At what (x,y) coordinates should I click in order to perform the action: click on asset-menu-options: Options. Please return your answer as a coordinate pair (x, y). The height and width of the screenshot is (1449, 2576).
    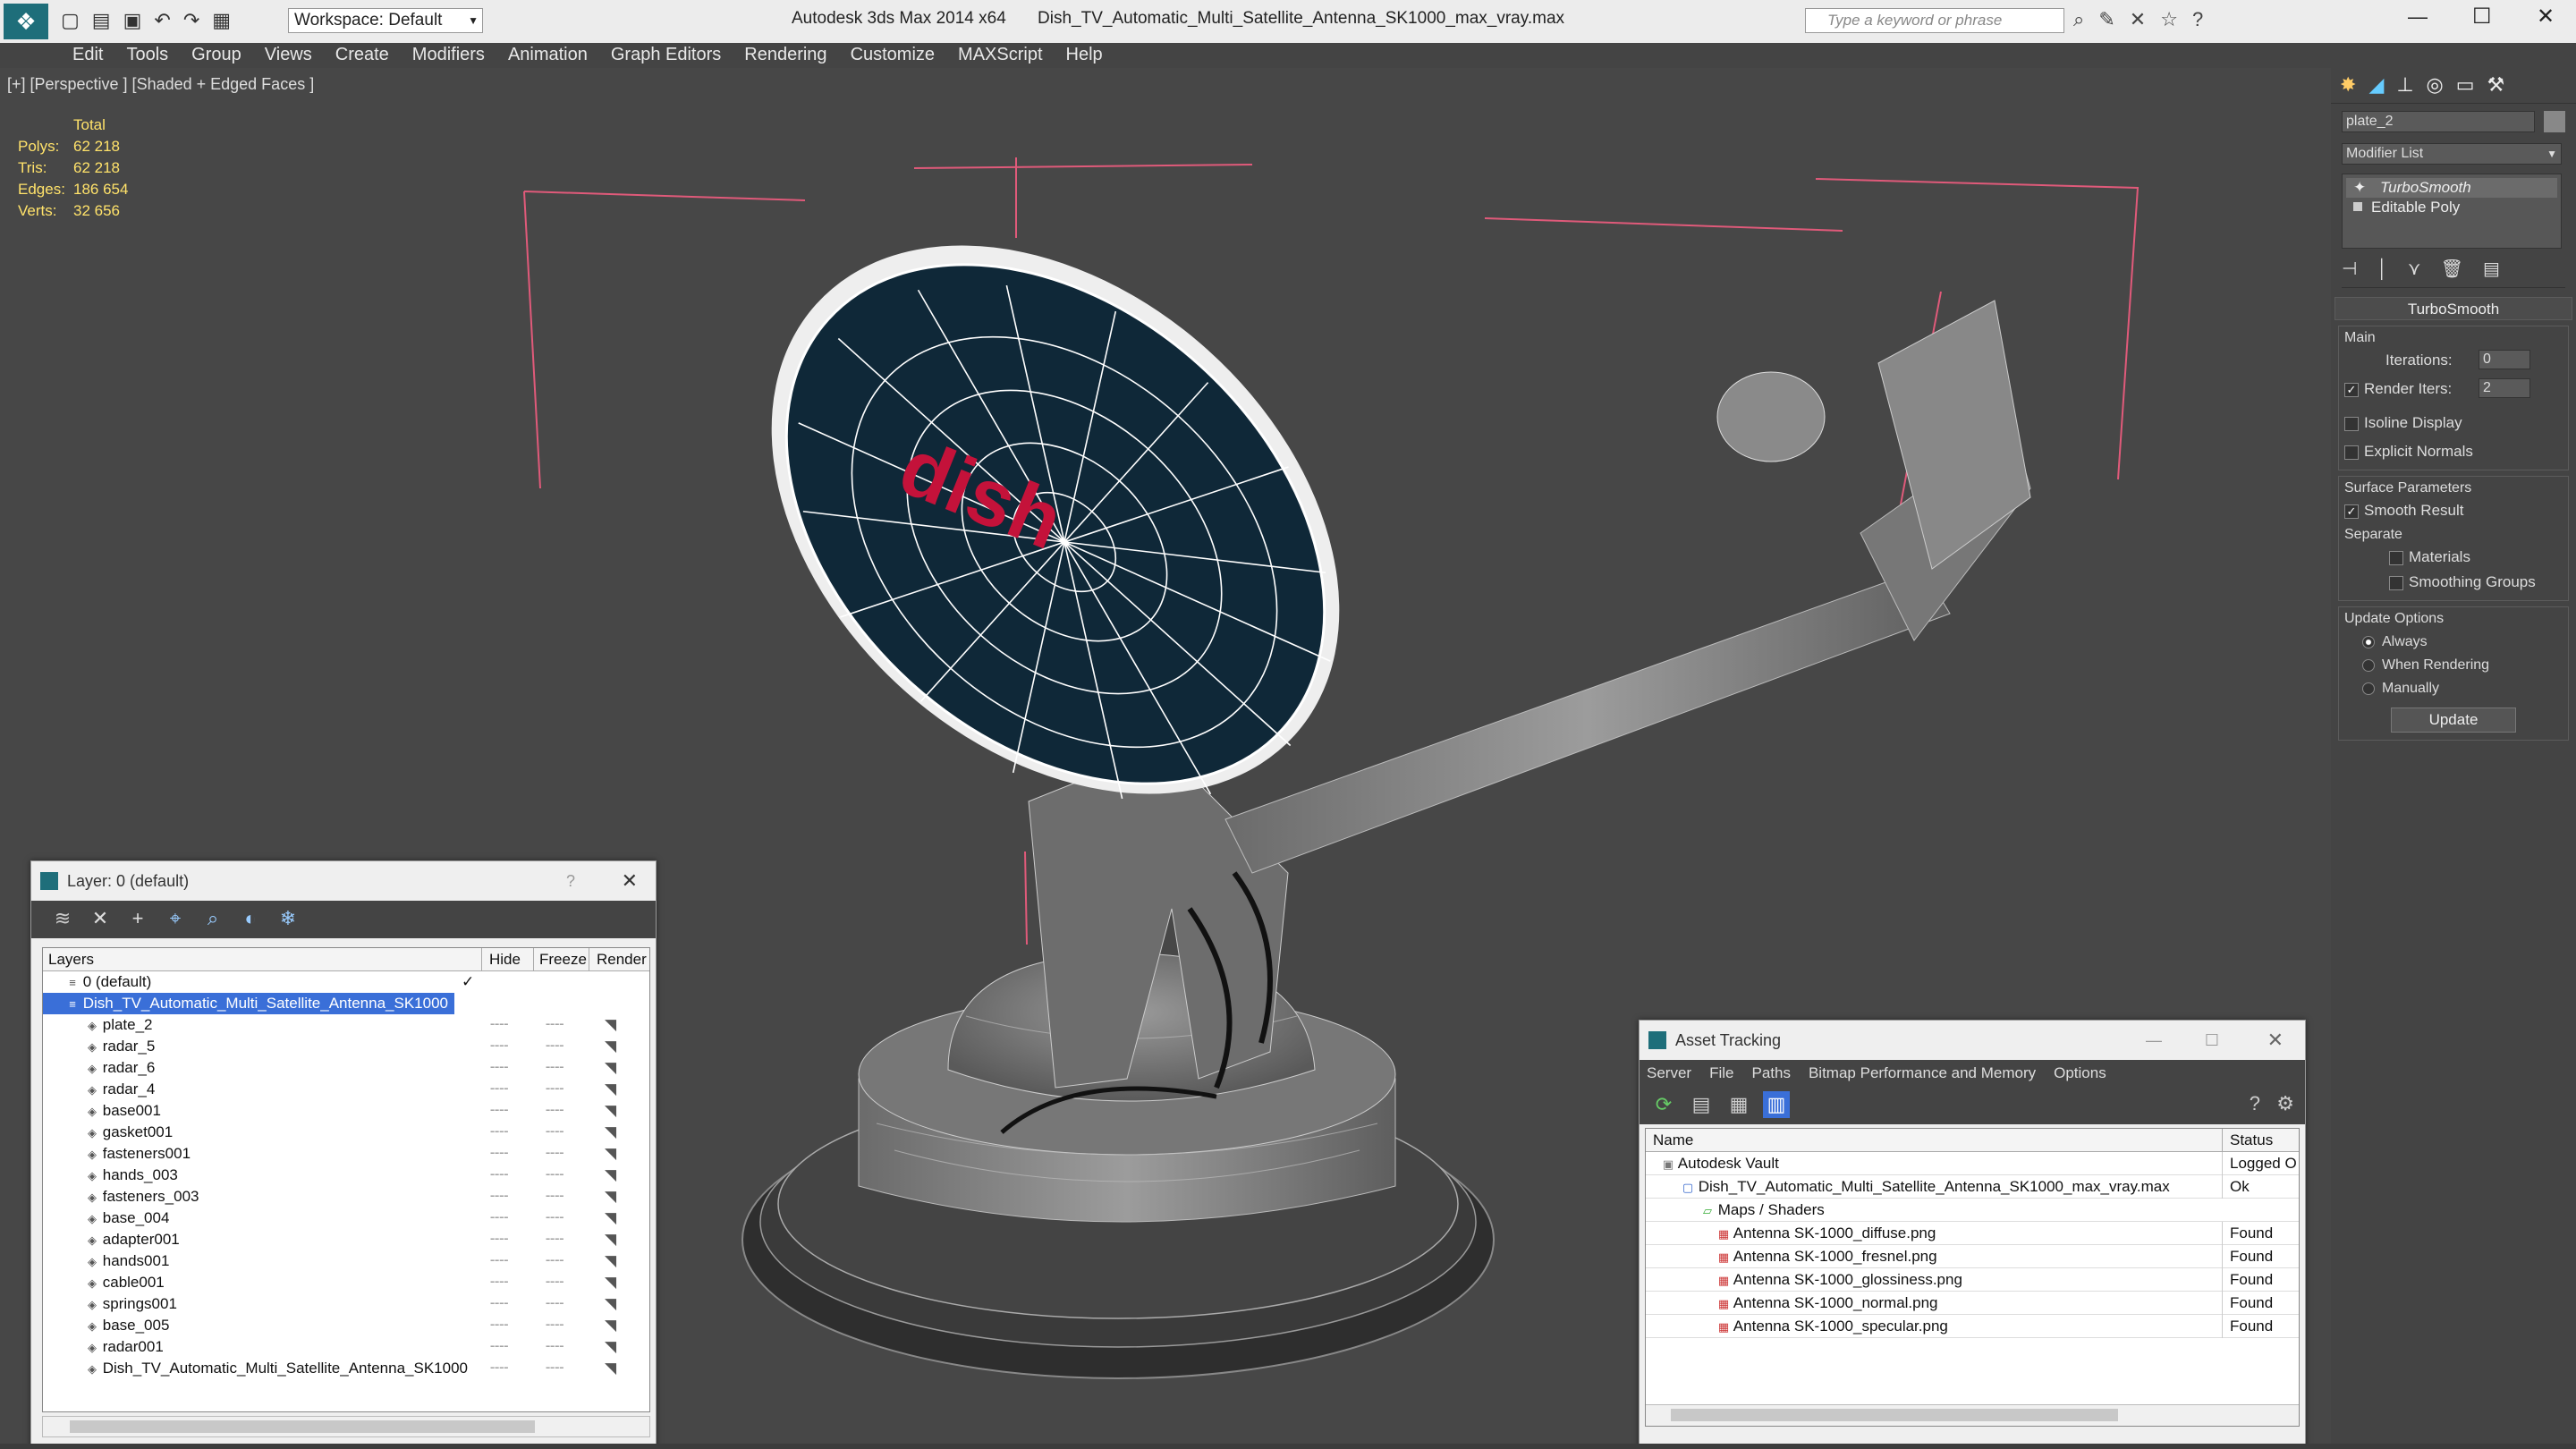
    Looking at the image, I should click on (2080, 1072).